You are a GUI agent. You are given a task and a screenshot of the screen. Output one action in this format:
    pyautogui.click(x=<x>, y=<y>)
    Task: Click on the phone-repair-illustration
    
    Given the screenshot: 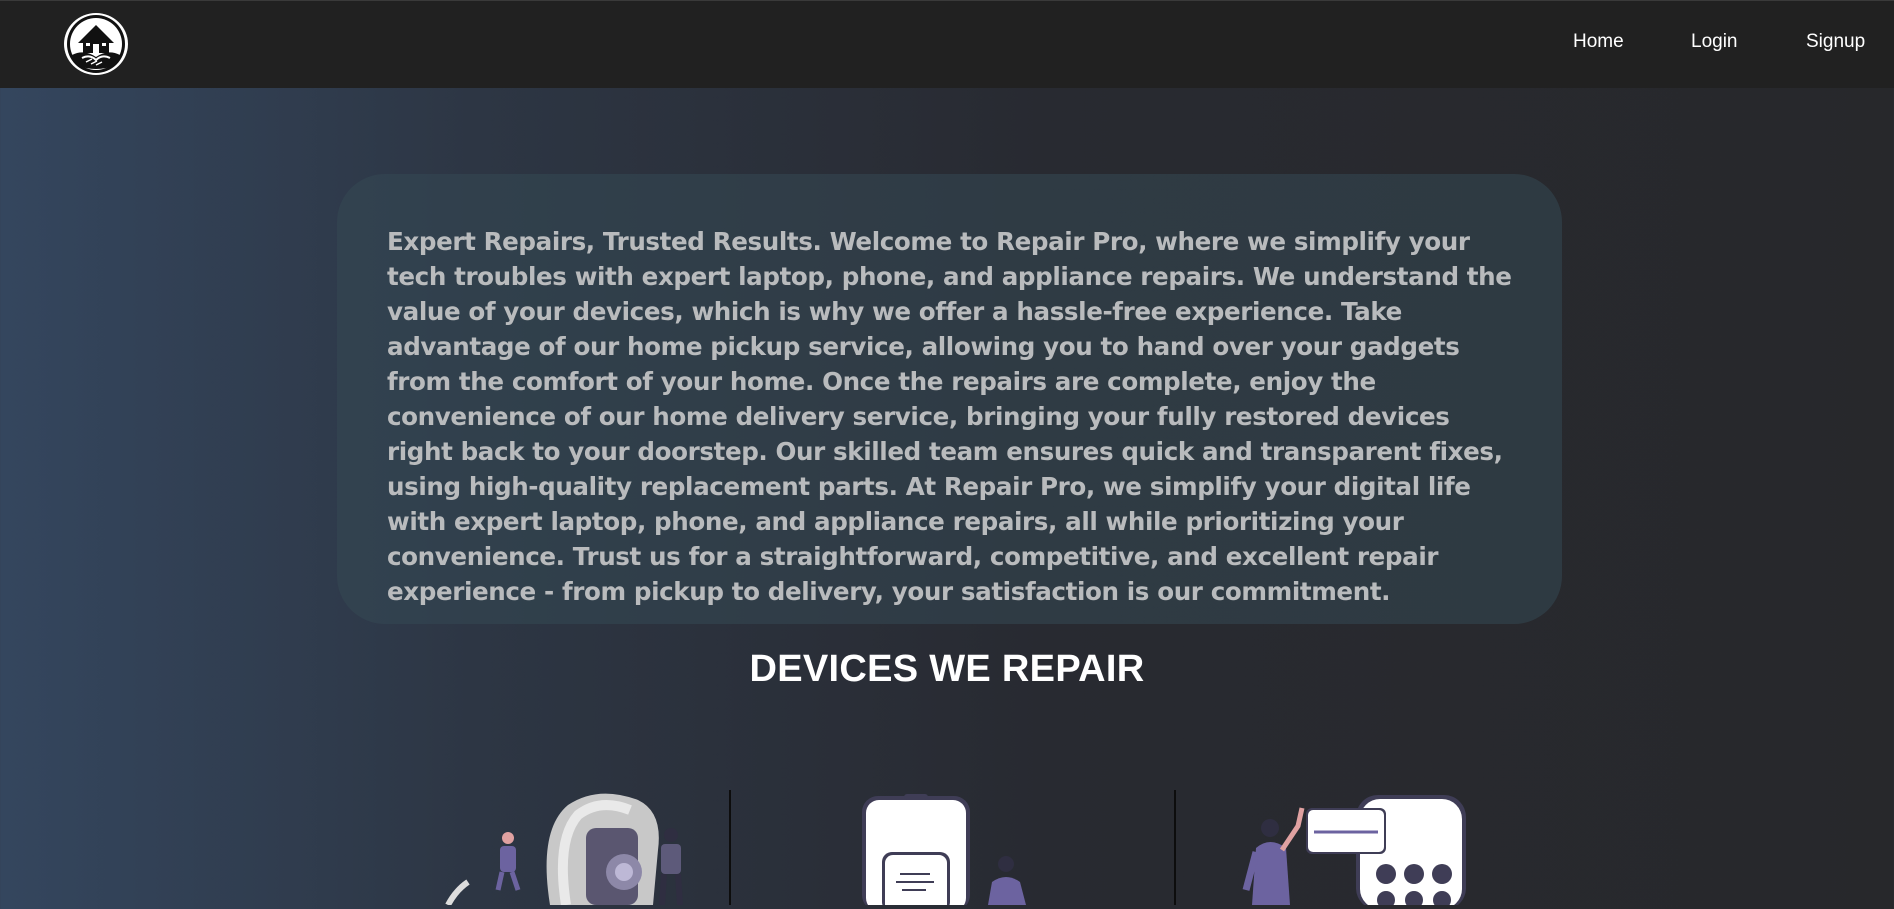 What is the action you would take?
    pyautogui.click(x=950, y=849)
    